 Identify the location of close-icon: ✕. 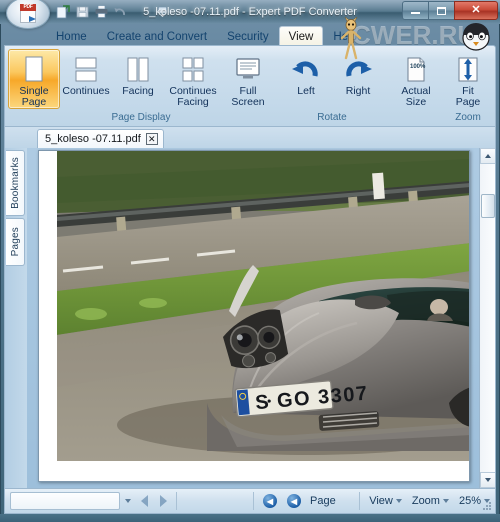
(476, 10).